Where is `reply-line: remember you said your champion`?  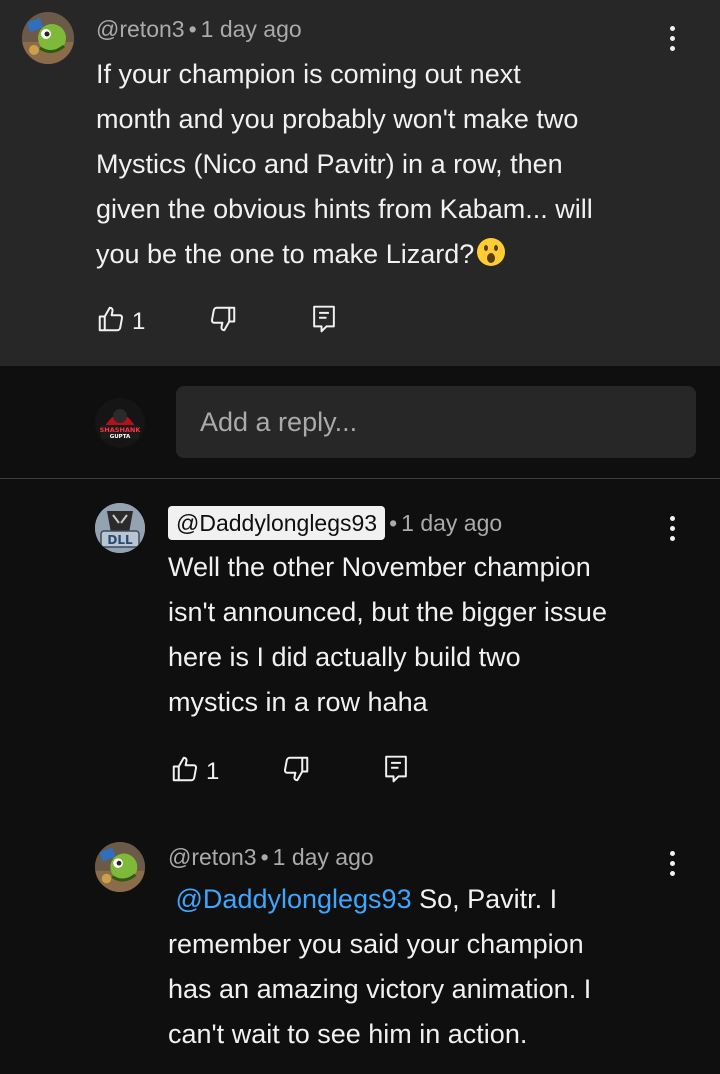 reply-line: remember you said your champion is located at coordinates (376, 944).